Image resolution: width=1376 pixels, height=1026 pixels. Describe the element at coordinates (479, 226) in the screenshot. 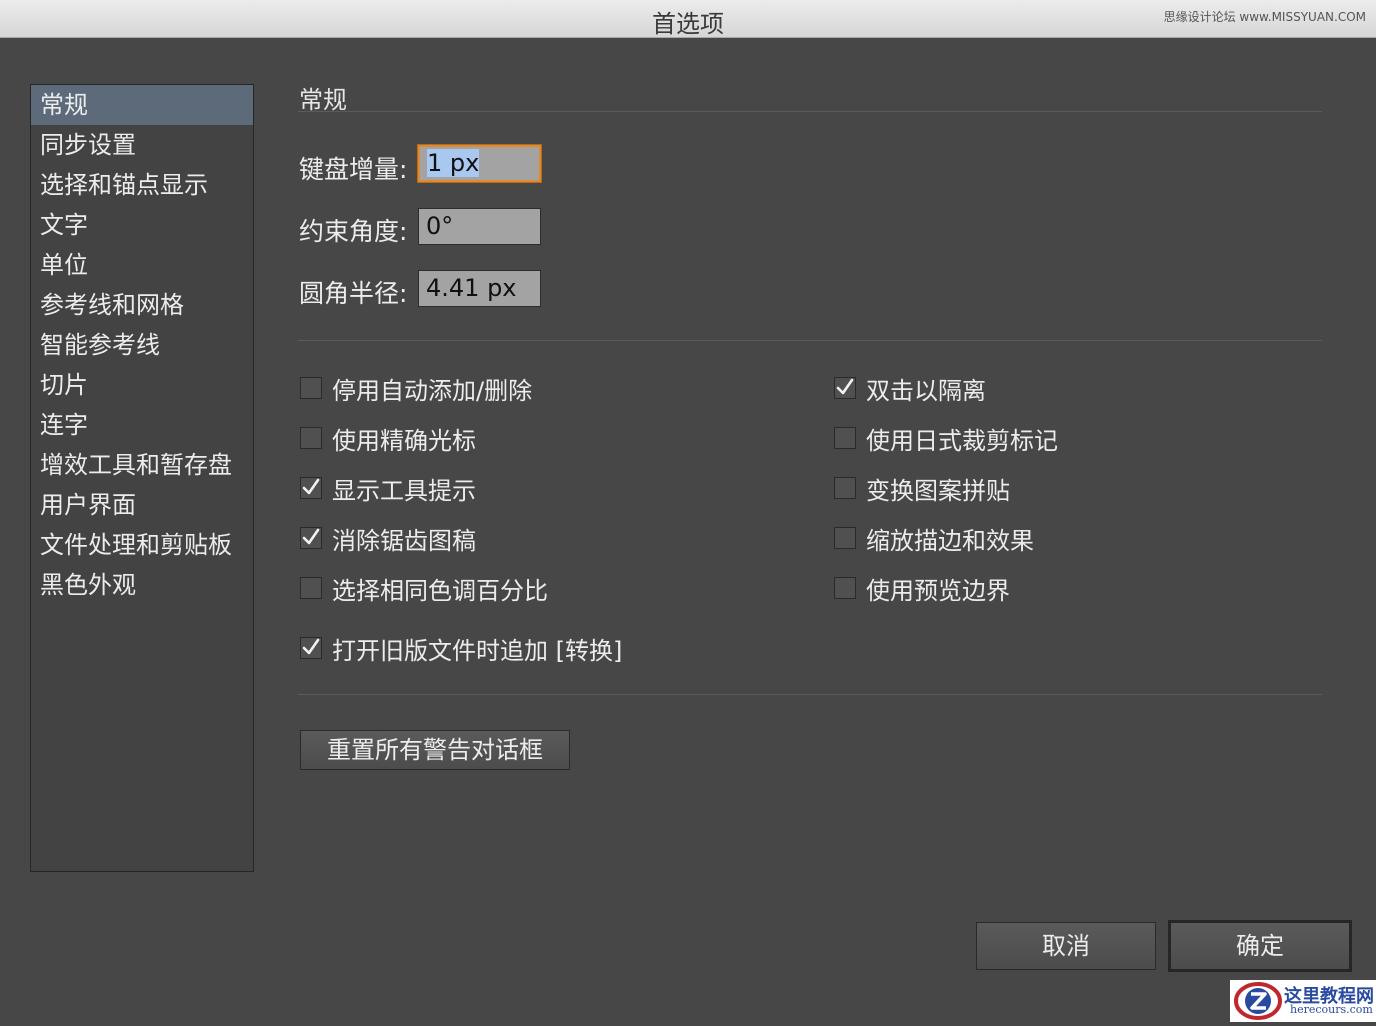

I see `constrain-angle-input: 0°` at that location.